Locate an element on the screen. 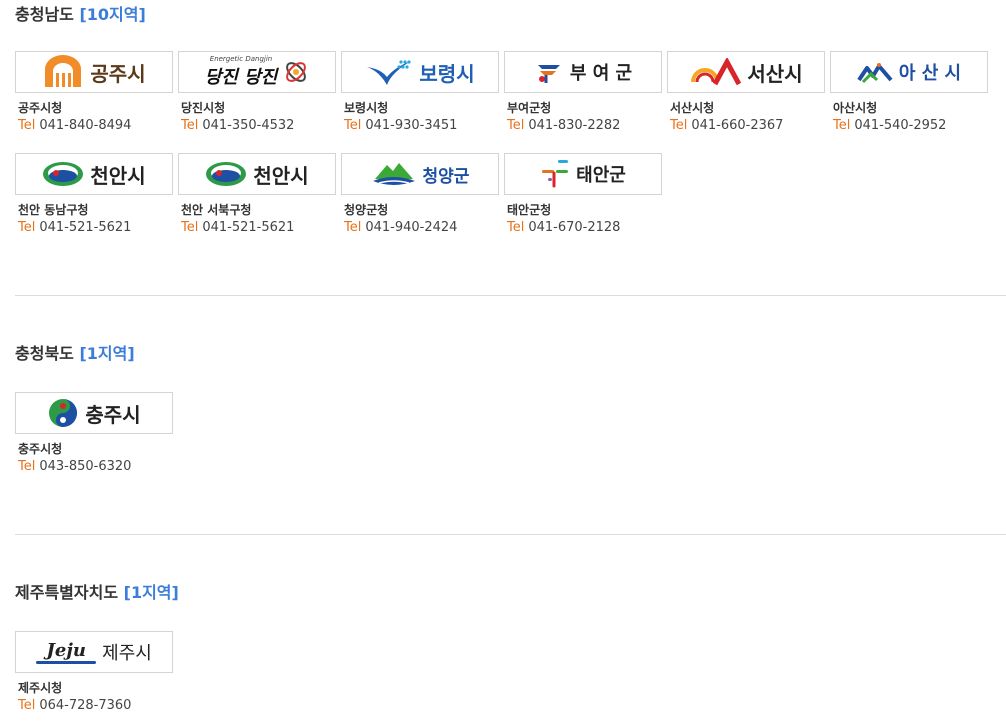 This screenshot has height=726, width=1006. mountain-icon is located at coordinates (875, 73).